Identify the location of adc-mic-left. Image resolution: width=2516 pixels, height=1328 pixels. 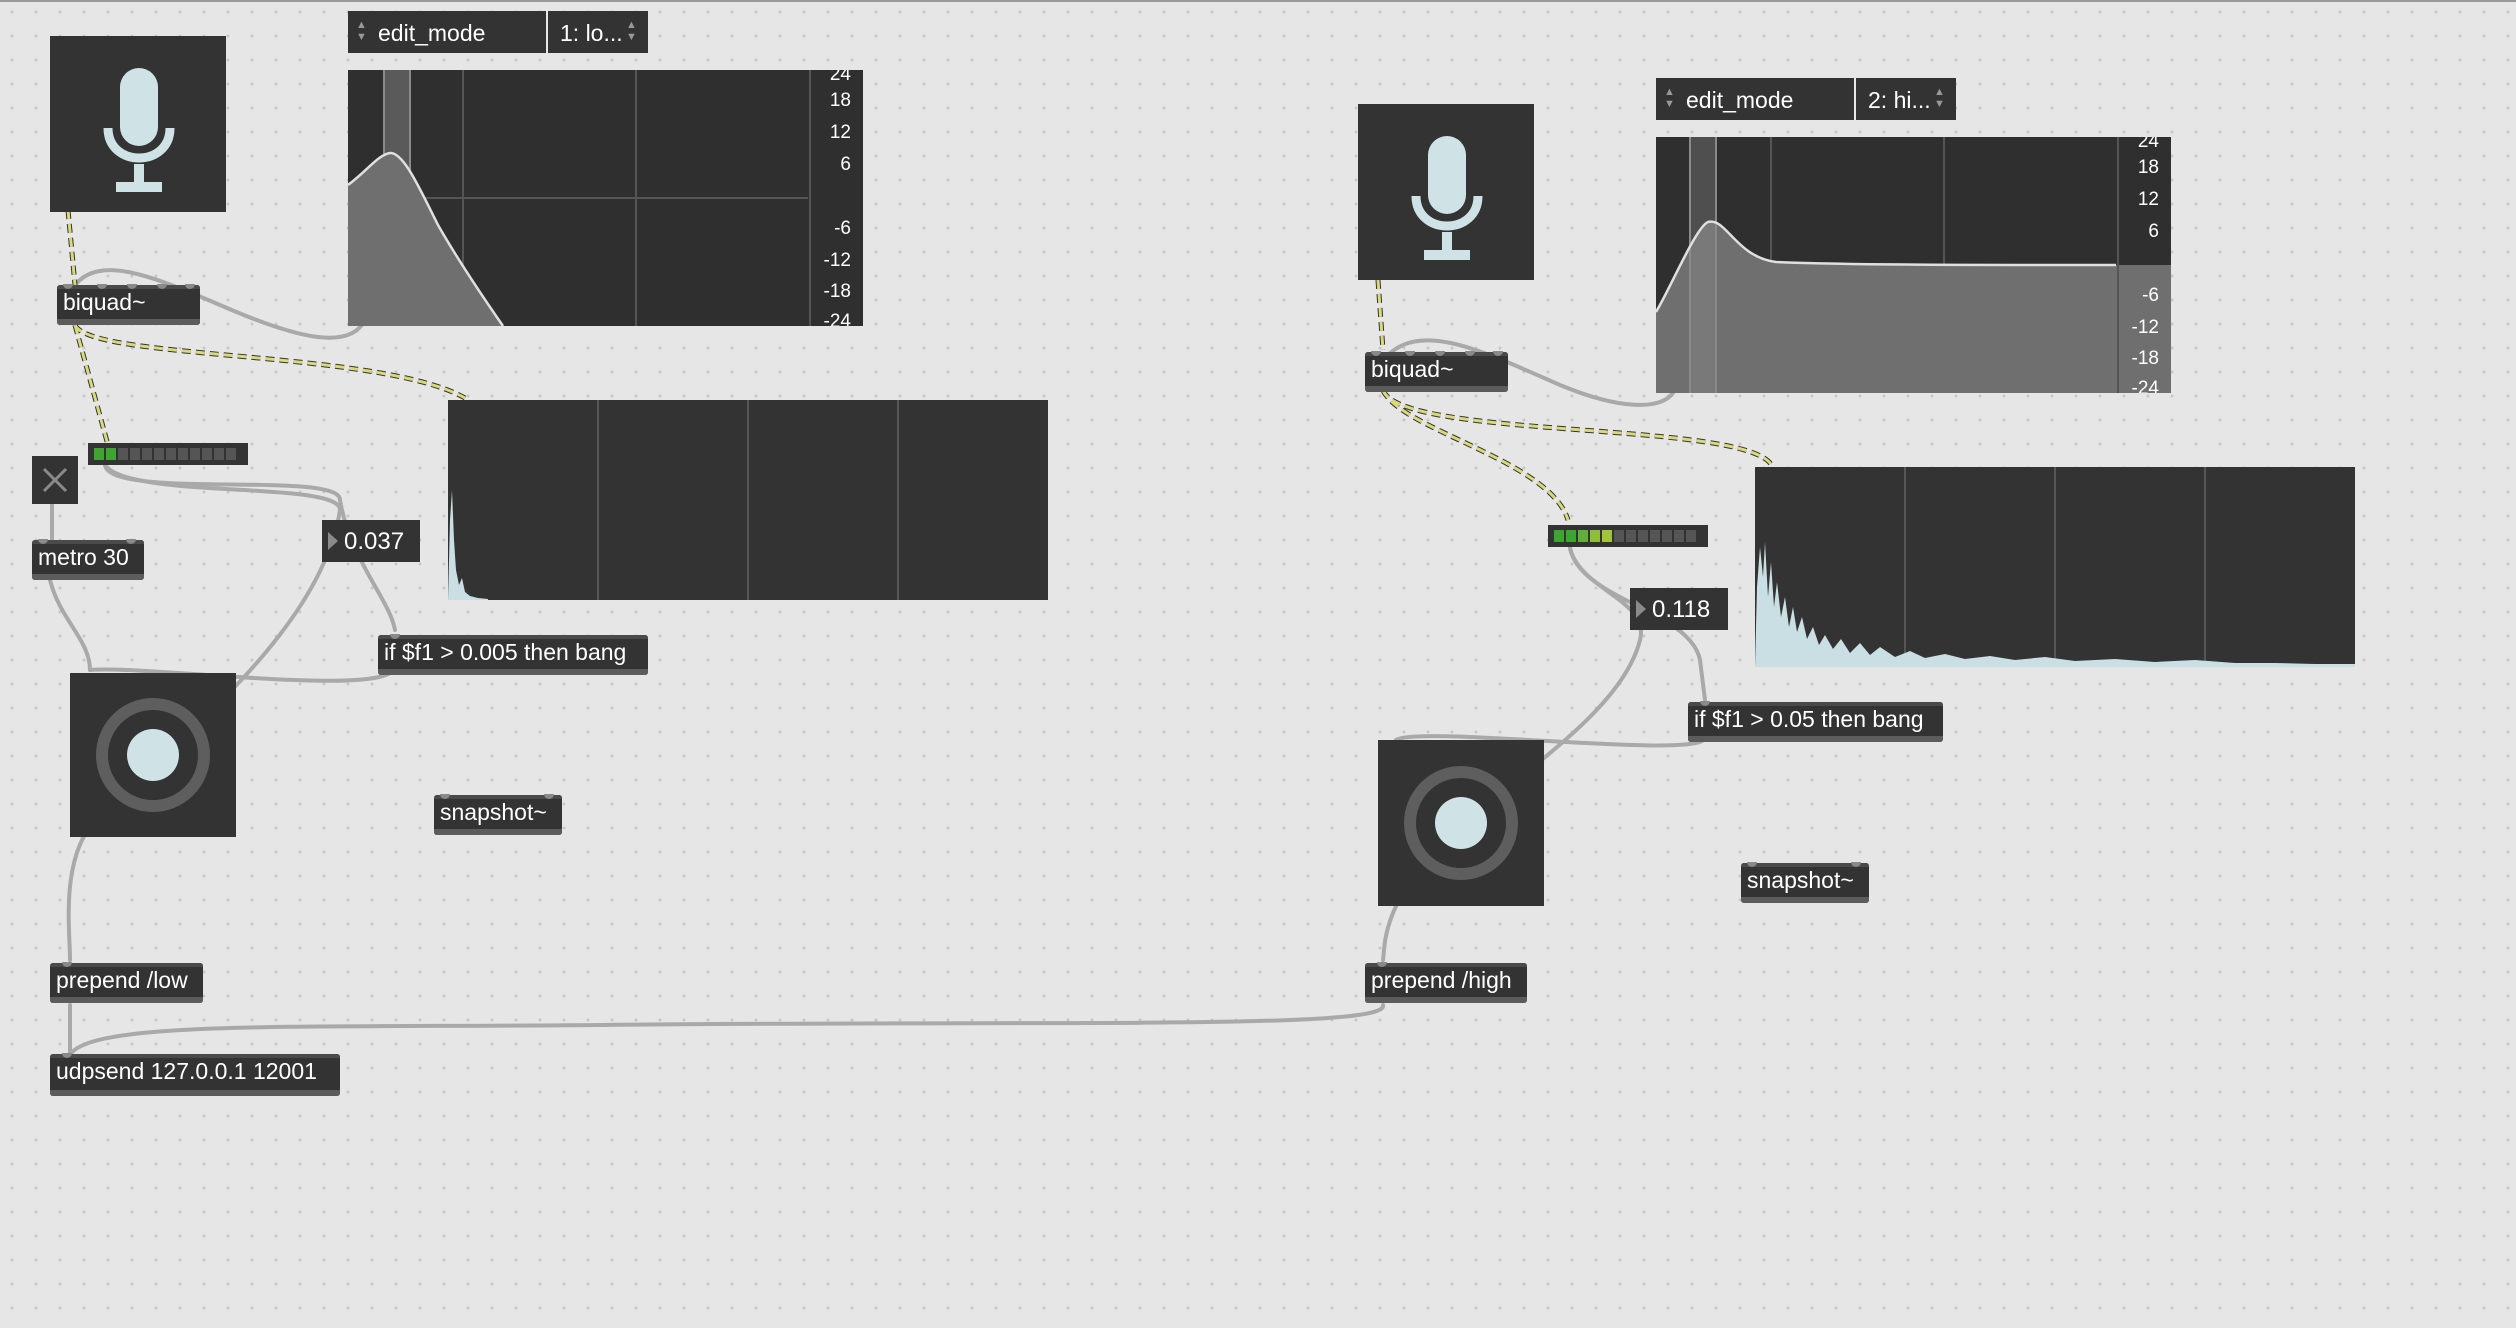
(138, 124).